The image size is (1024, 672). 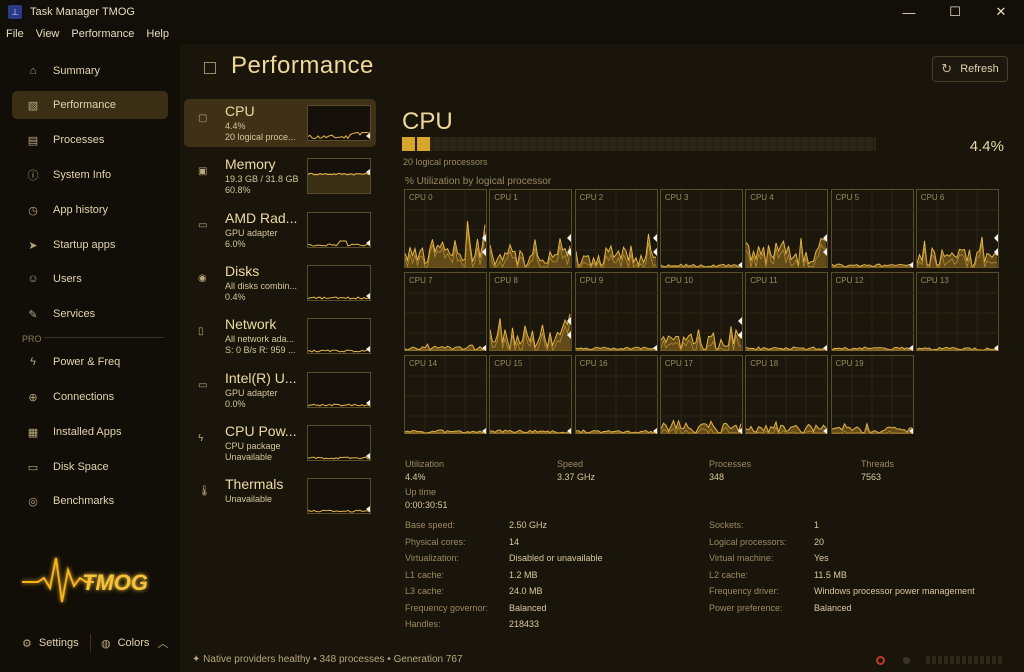 What do you see at coordinates (593, 363) in the screenshot?
I see `core-label: CPU 16` at bounding box center [593, 363].